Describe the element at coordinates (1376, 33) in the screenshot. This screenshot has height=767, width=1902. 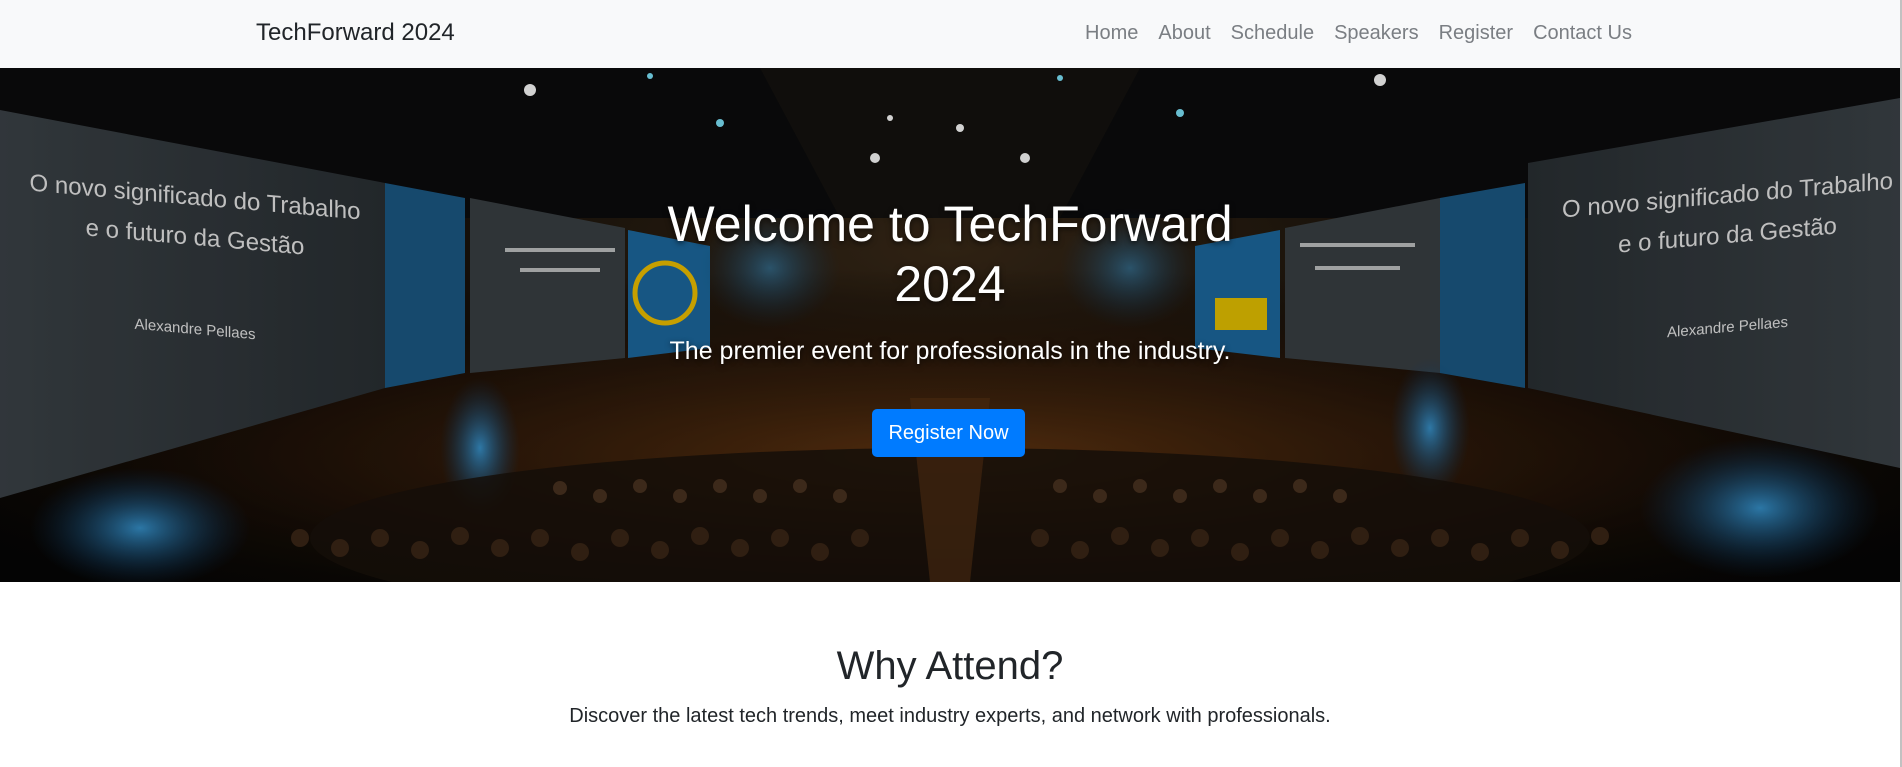
I see `nav-link-speakers: Speakers` at that location.